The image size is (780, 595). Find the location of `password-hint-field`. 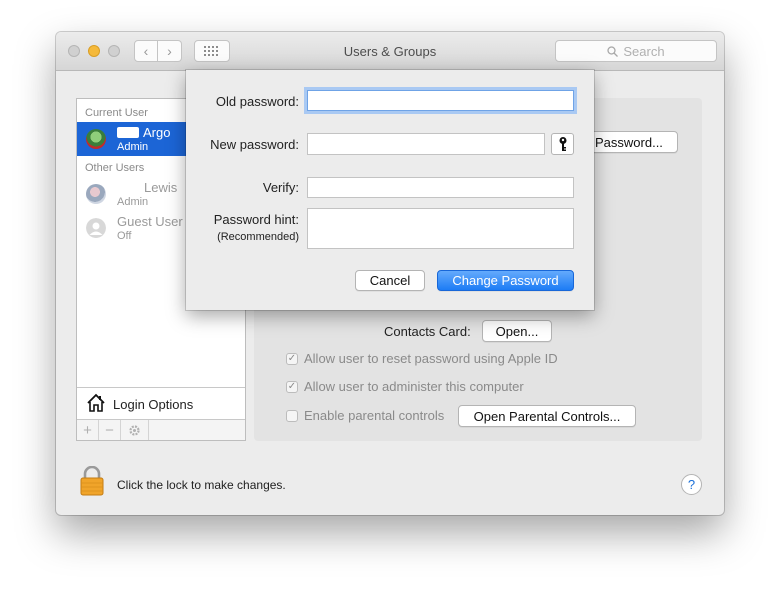

password-hint-field is located at coordinates (440, 228).